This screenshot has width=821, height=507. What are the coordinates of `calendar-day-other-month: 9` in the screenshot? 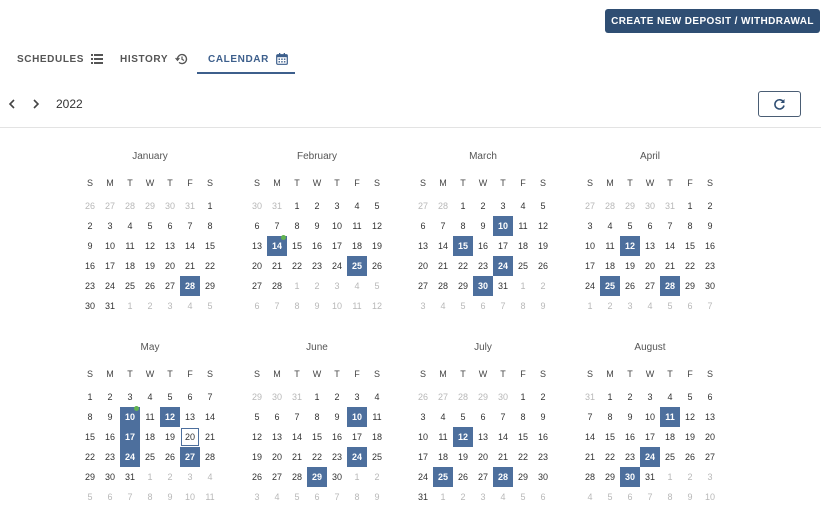 It's located at (543, 306).